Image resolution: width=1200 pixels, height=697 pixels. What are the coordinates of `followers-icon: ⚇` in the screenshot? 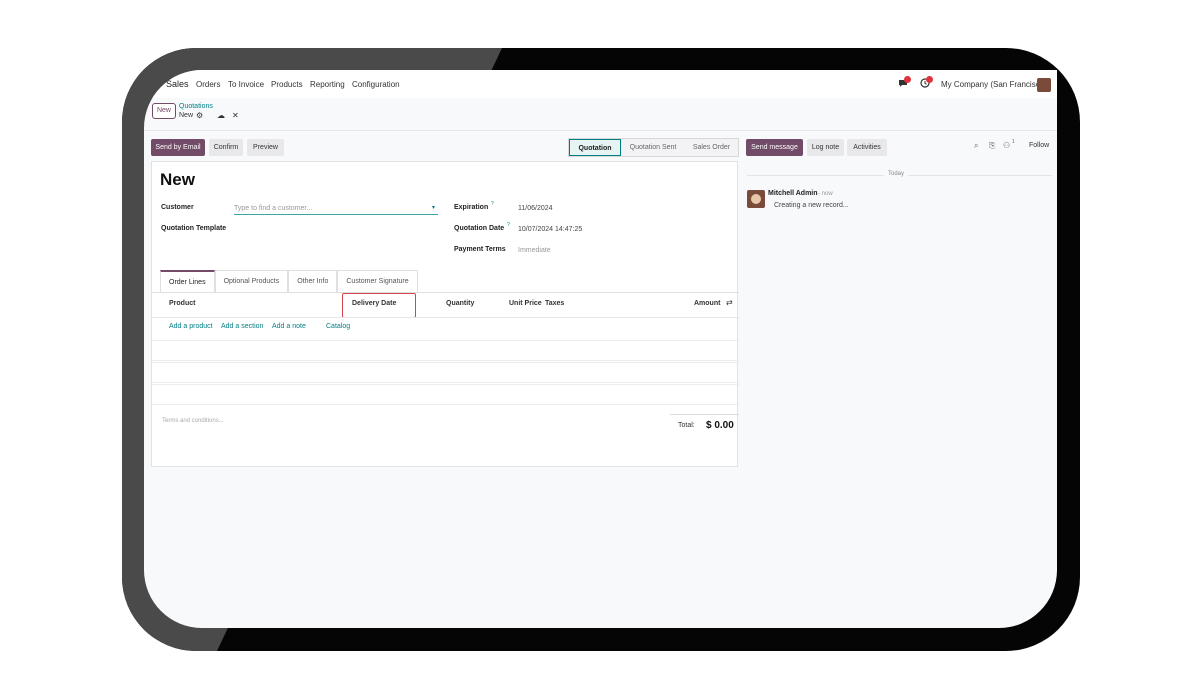 It's located at (1006, 145).